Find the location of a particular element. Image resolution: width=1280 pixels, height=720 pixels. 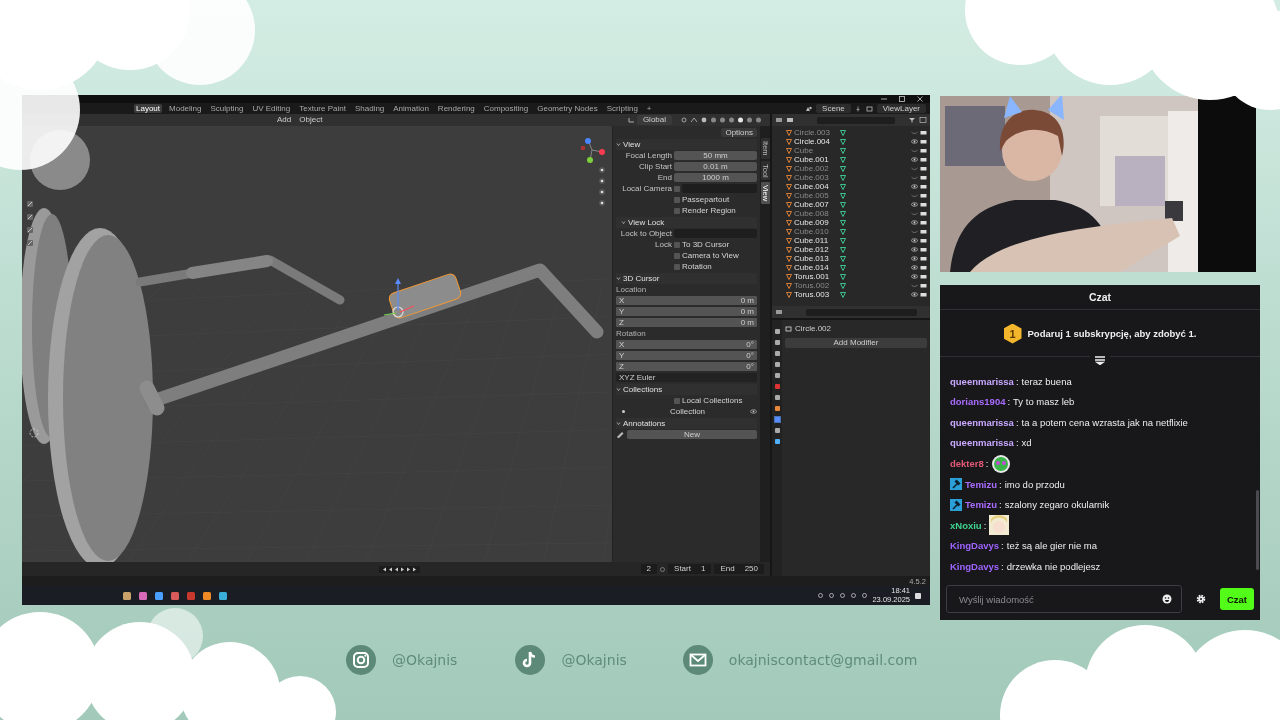

workspace-tab: Shading is located at coordinates (369, 108).